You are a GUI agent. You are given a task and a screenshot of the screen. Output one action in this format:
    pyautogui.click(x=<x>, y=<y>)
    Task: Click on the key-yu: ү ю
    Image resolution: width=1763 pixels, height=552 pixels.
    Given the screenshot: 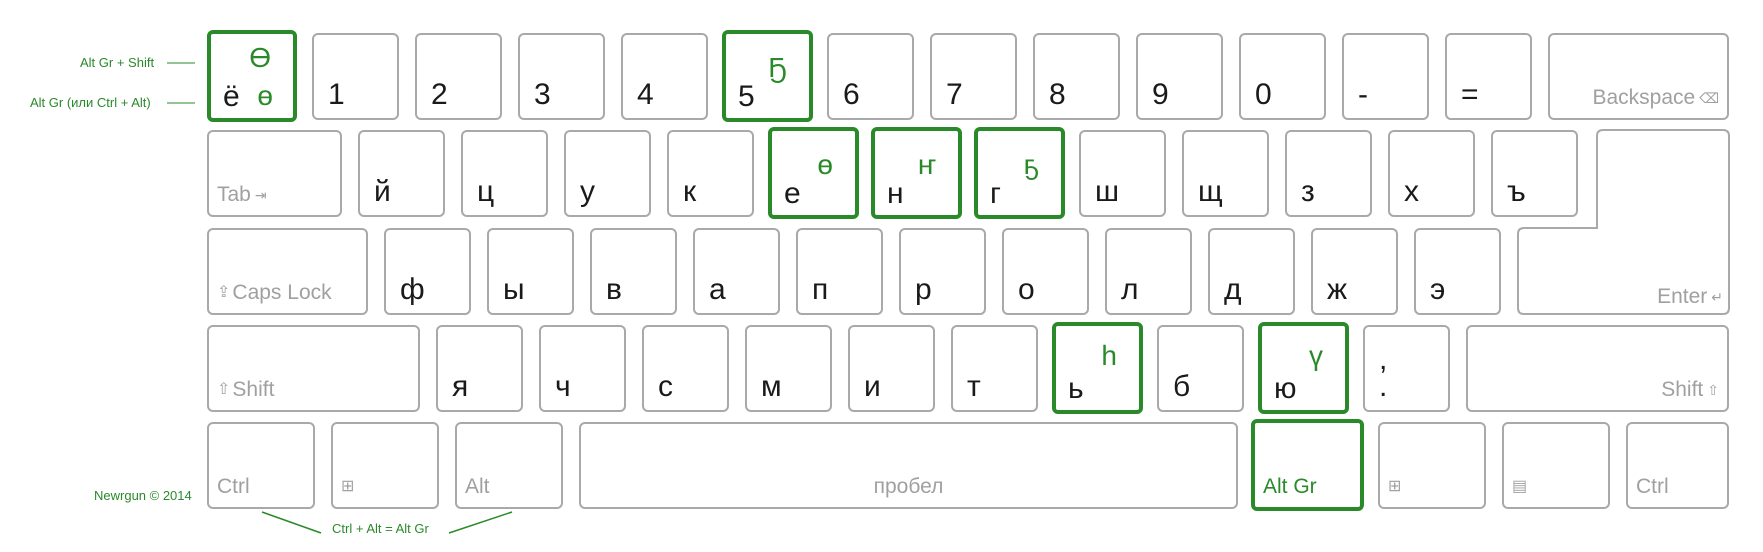 What is the action you would take?
    pyautogui.click(x=1303, y=368)
    